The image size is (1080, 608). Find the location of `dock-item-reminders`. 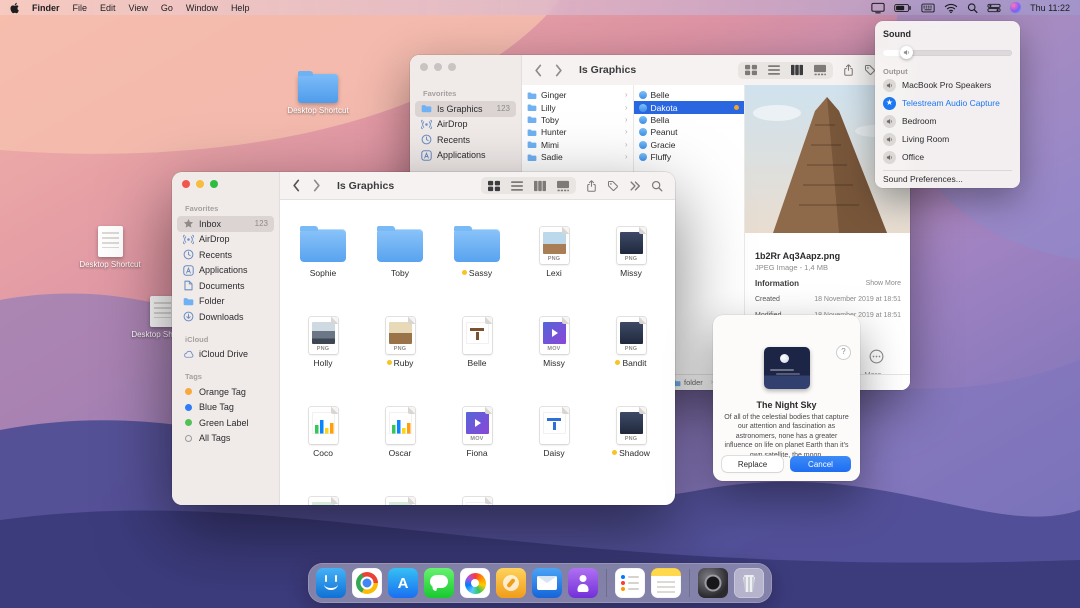

dock-item-reminders is located at coordinates (630, 583).